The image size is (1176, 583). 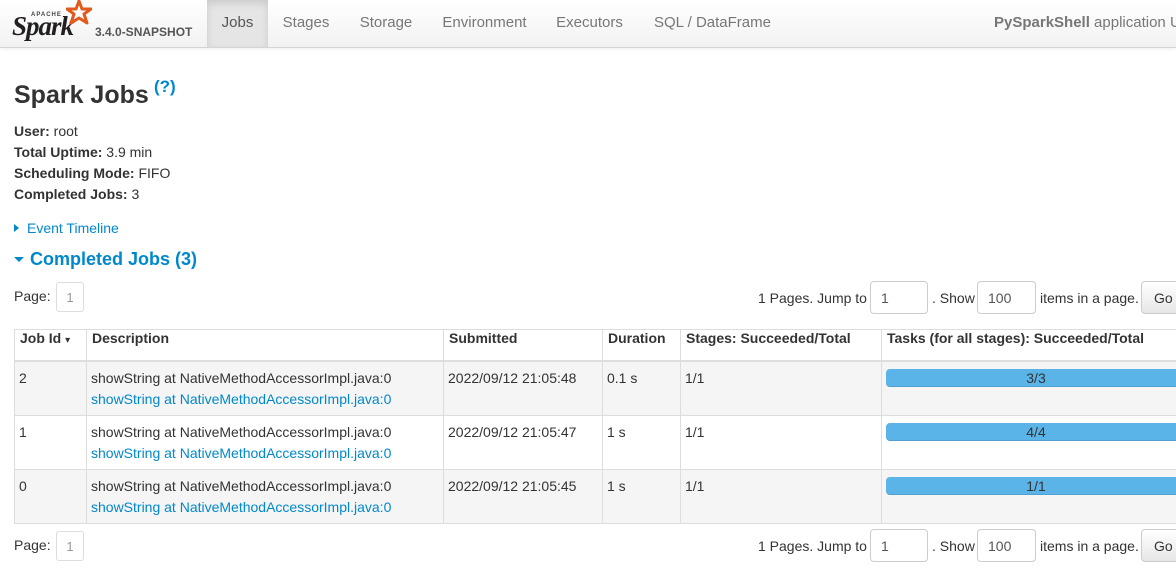 I want to click on cell-submitted: 2022/09/12 21:05:45, so click(x=523, y=496).